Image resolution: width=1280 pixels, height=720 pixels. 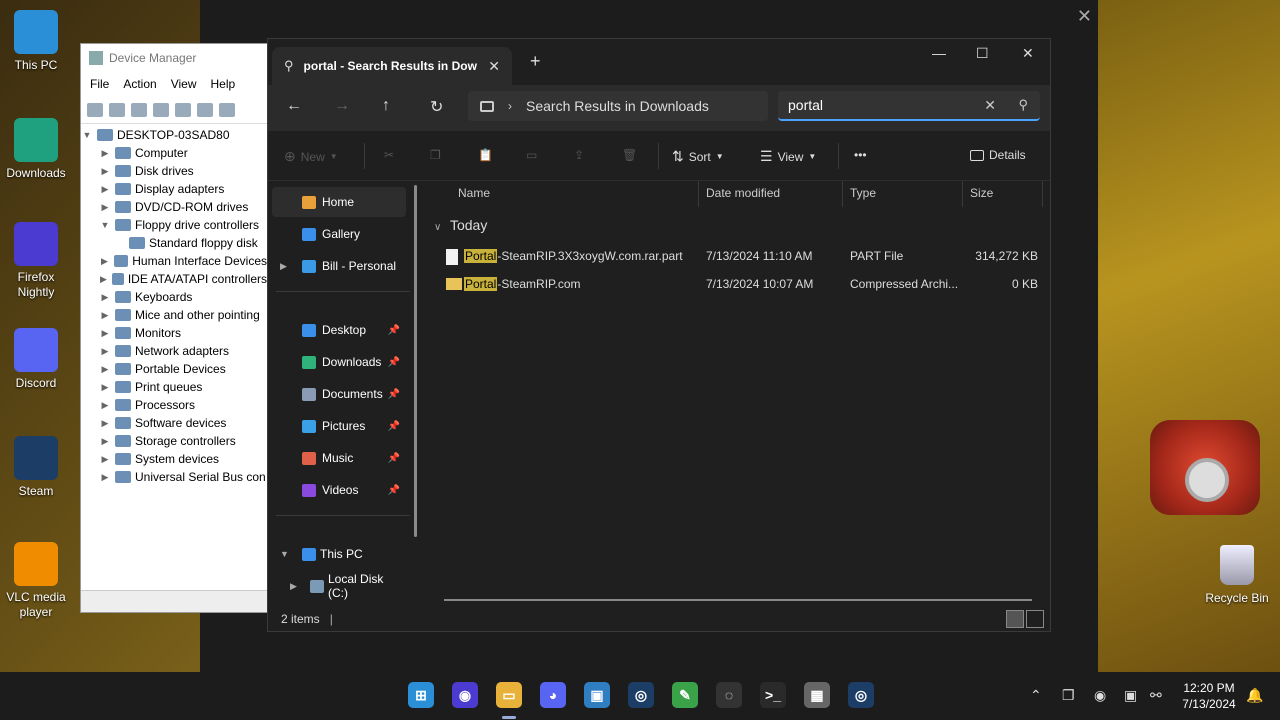 What do you see at coordinates (174, 315) in the screenshot?
I see `tree-node: ▶ Mice and other pointing` at bounding box center [174, 315].